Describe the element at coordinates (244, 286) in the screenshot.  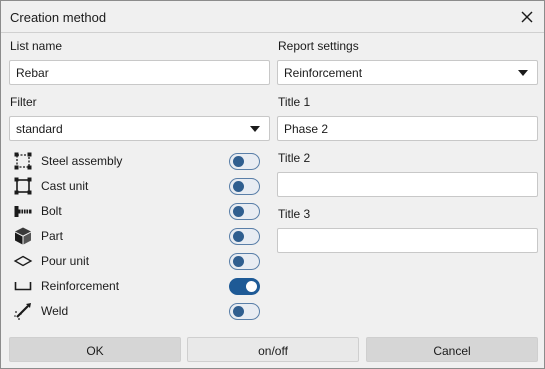
I see `reinforcement-toggle` at that location.